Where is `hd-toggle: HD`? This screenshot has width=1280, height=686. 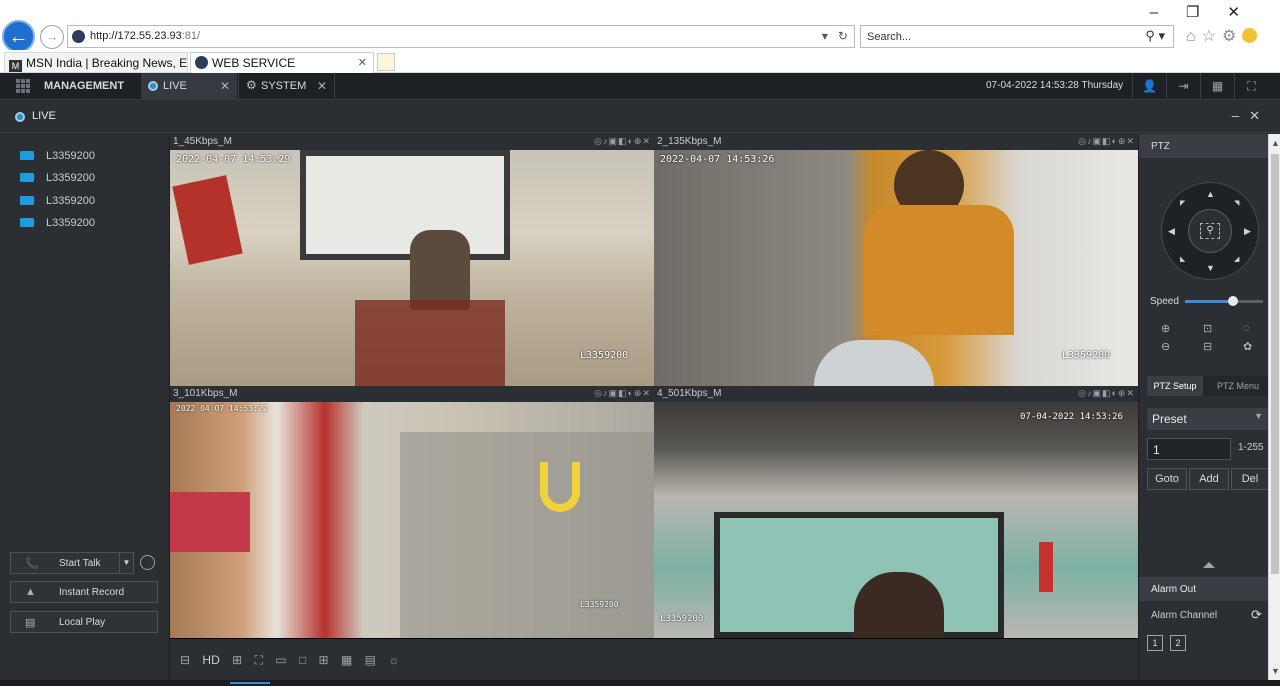 hd-toggle: HD is located at coordinates (210, 660).